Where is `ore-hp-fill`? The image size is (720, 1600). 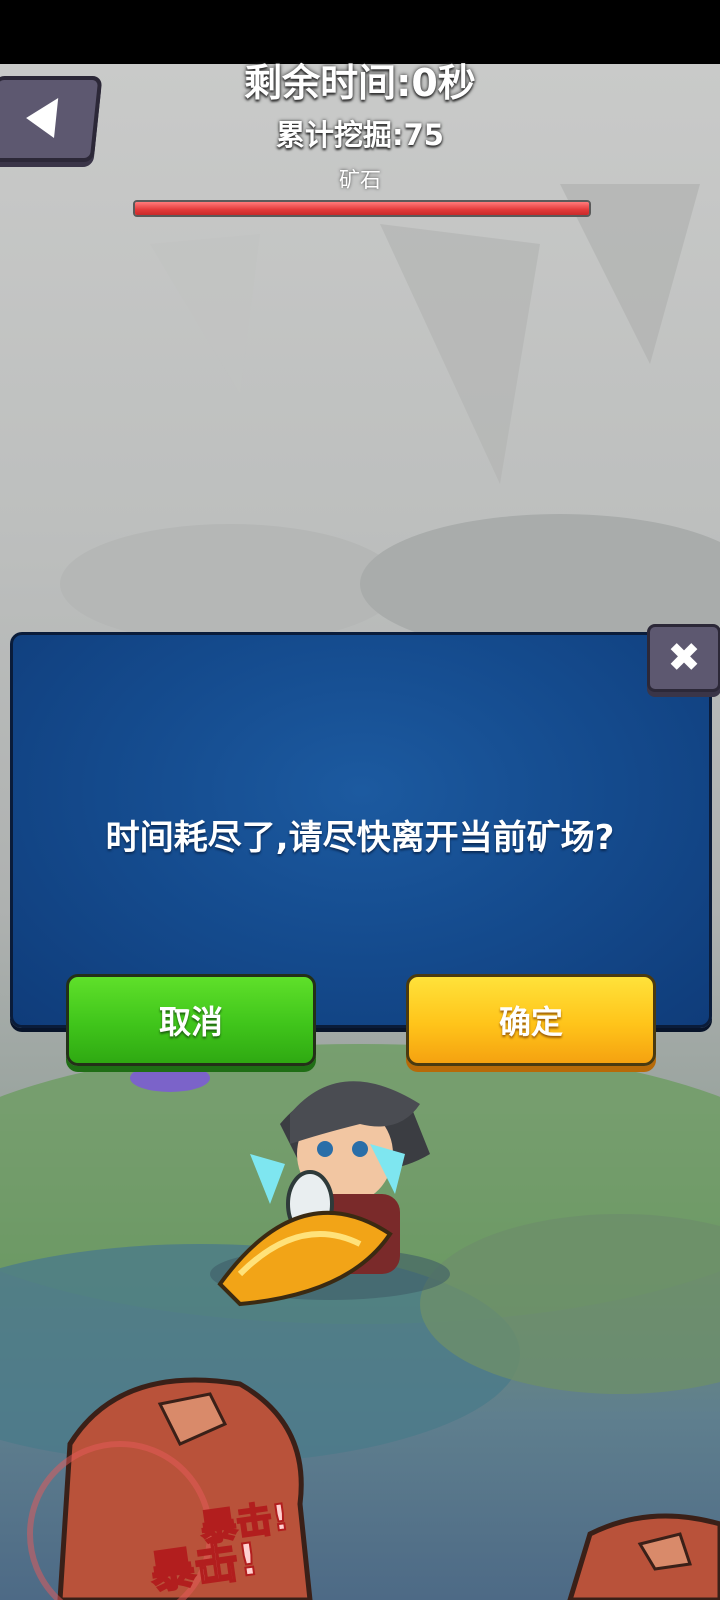 ore-hp-fill is located at coordinates (362, 208).